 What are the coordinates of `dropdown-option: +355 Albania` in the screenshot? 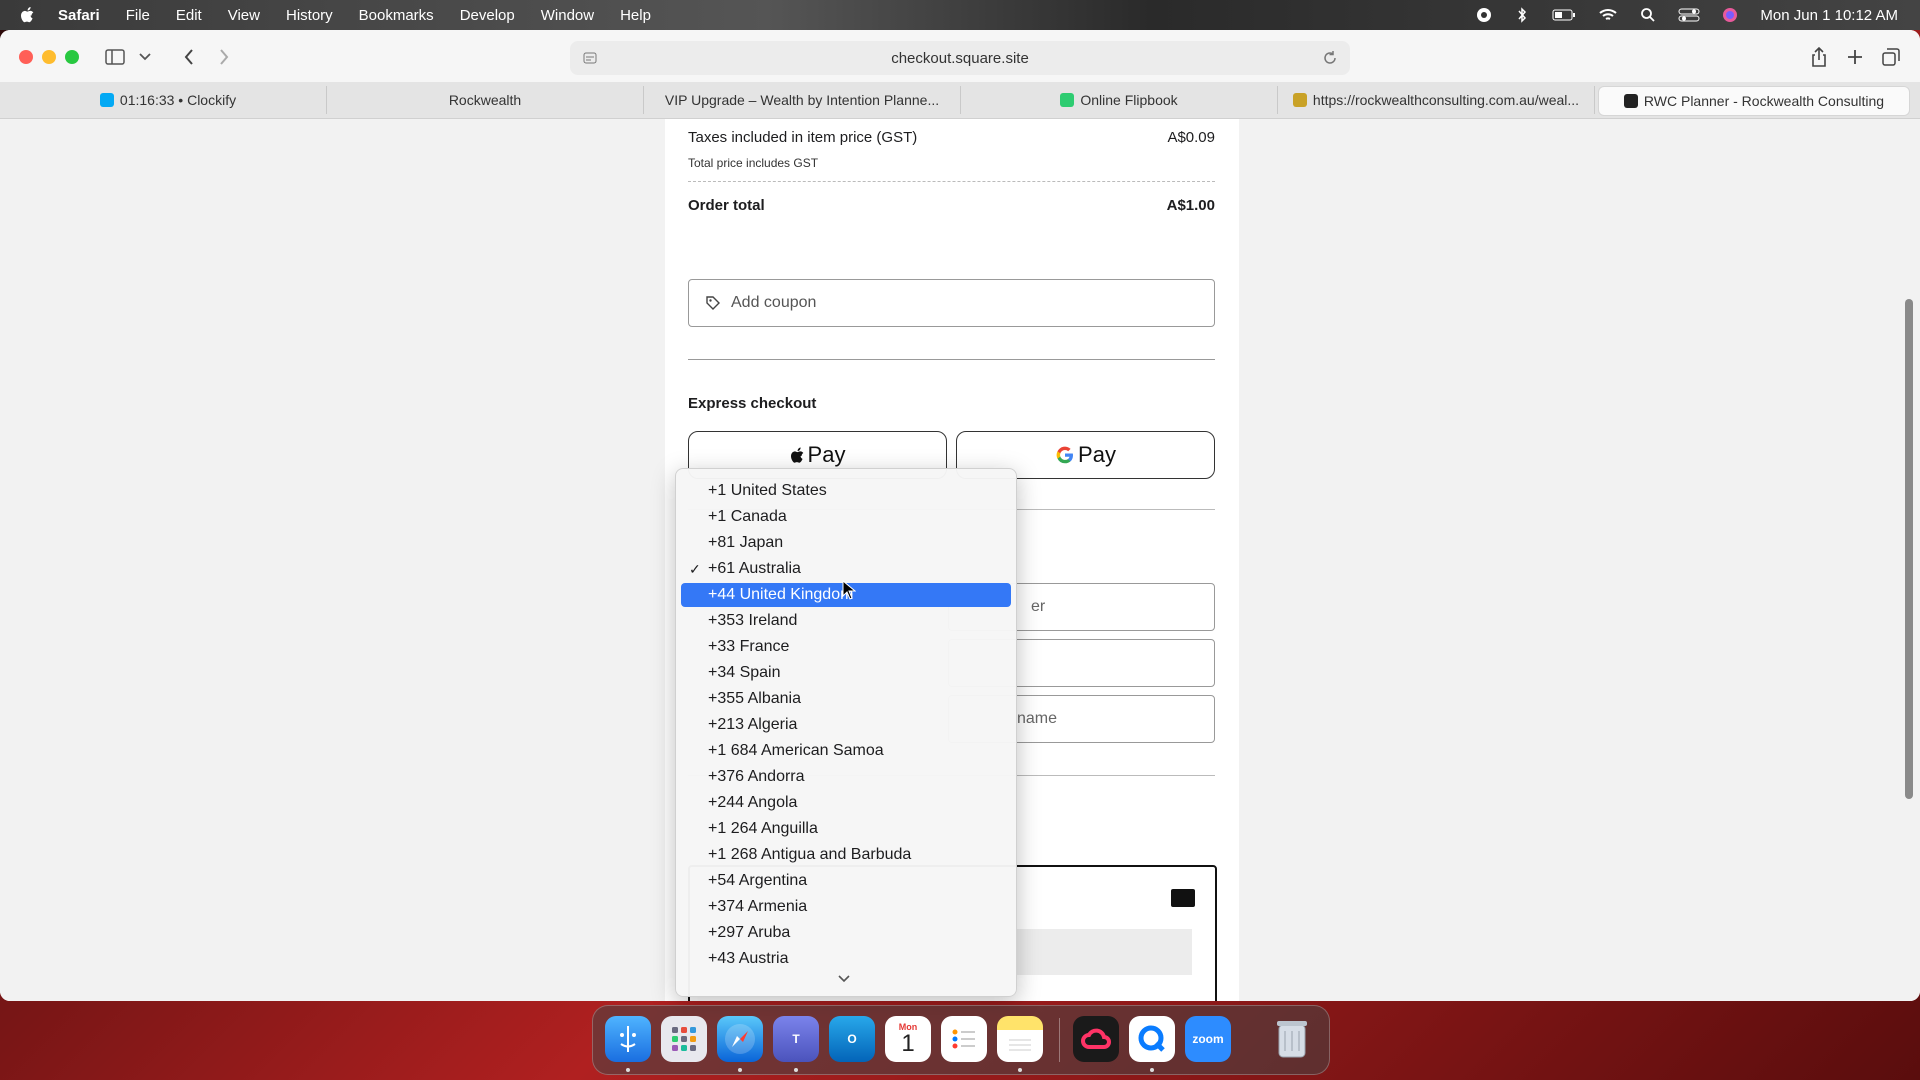 It's located at (846, 699).